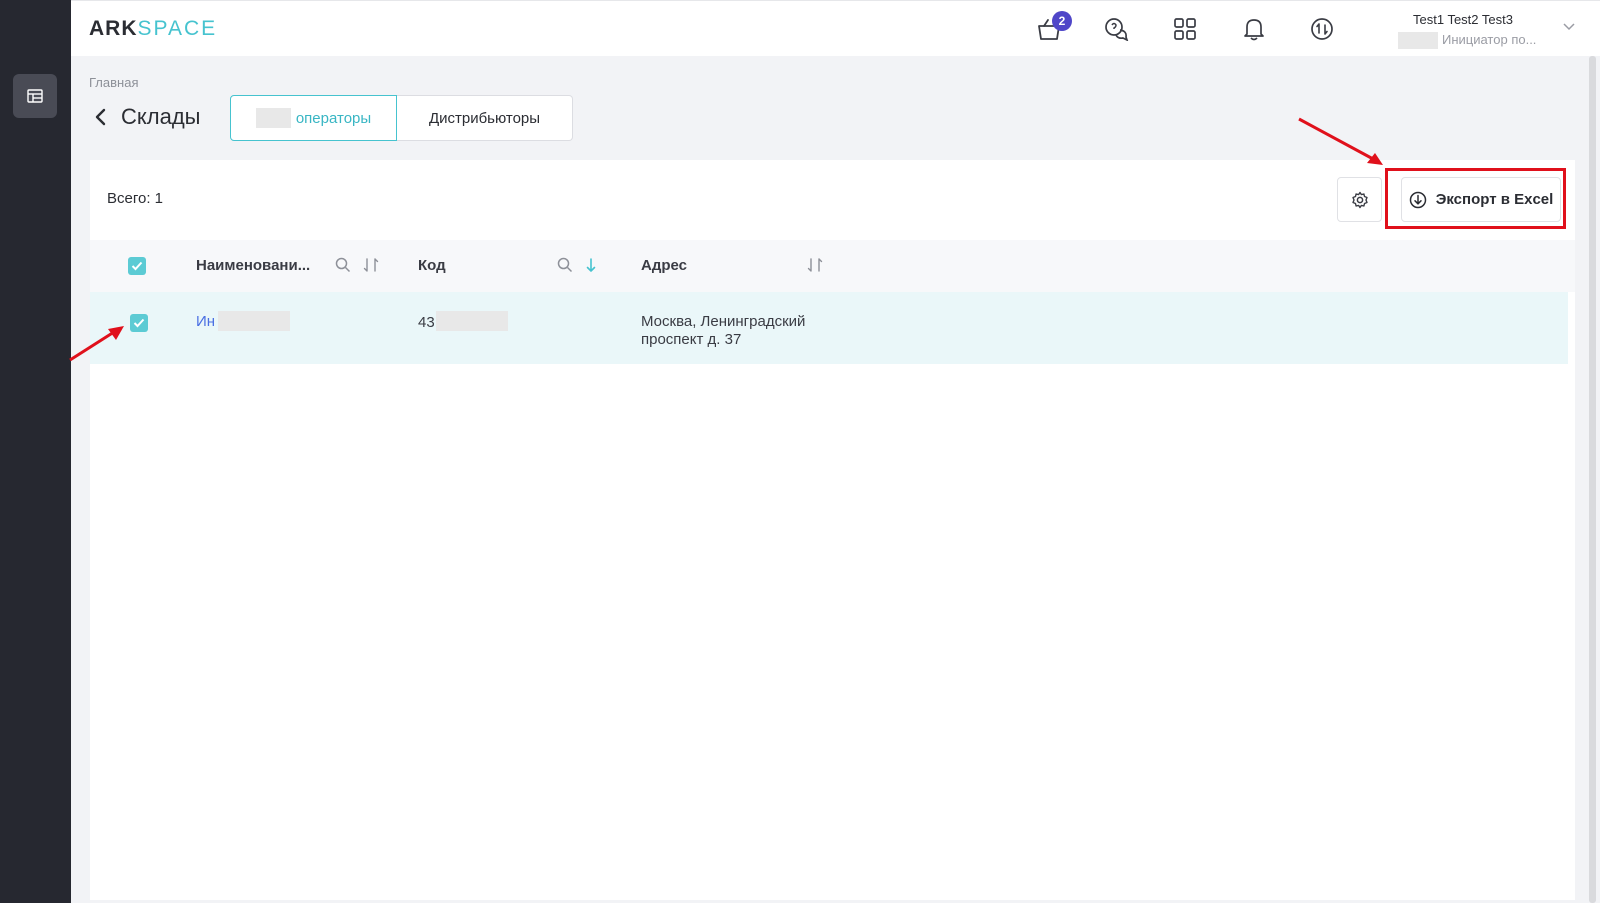 Image resolution: width=1600 pixels, height=903 pixels. Describe the element at coordinates (1494, 199) in the screenshot. I see `export-label: Экспорт в Excel` at that location.